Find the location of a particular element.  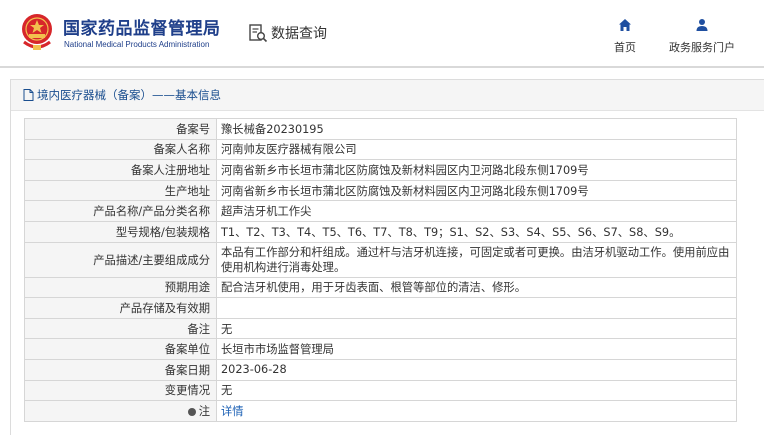

field-value: 河南帅友医疗器械有限公司 is located at coordinates (476, 149).